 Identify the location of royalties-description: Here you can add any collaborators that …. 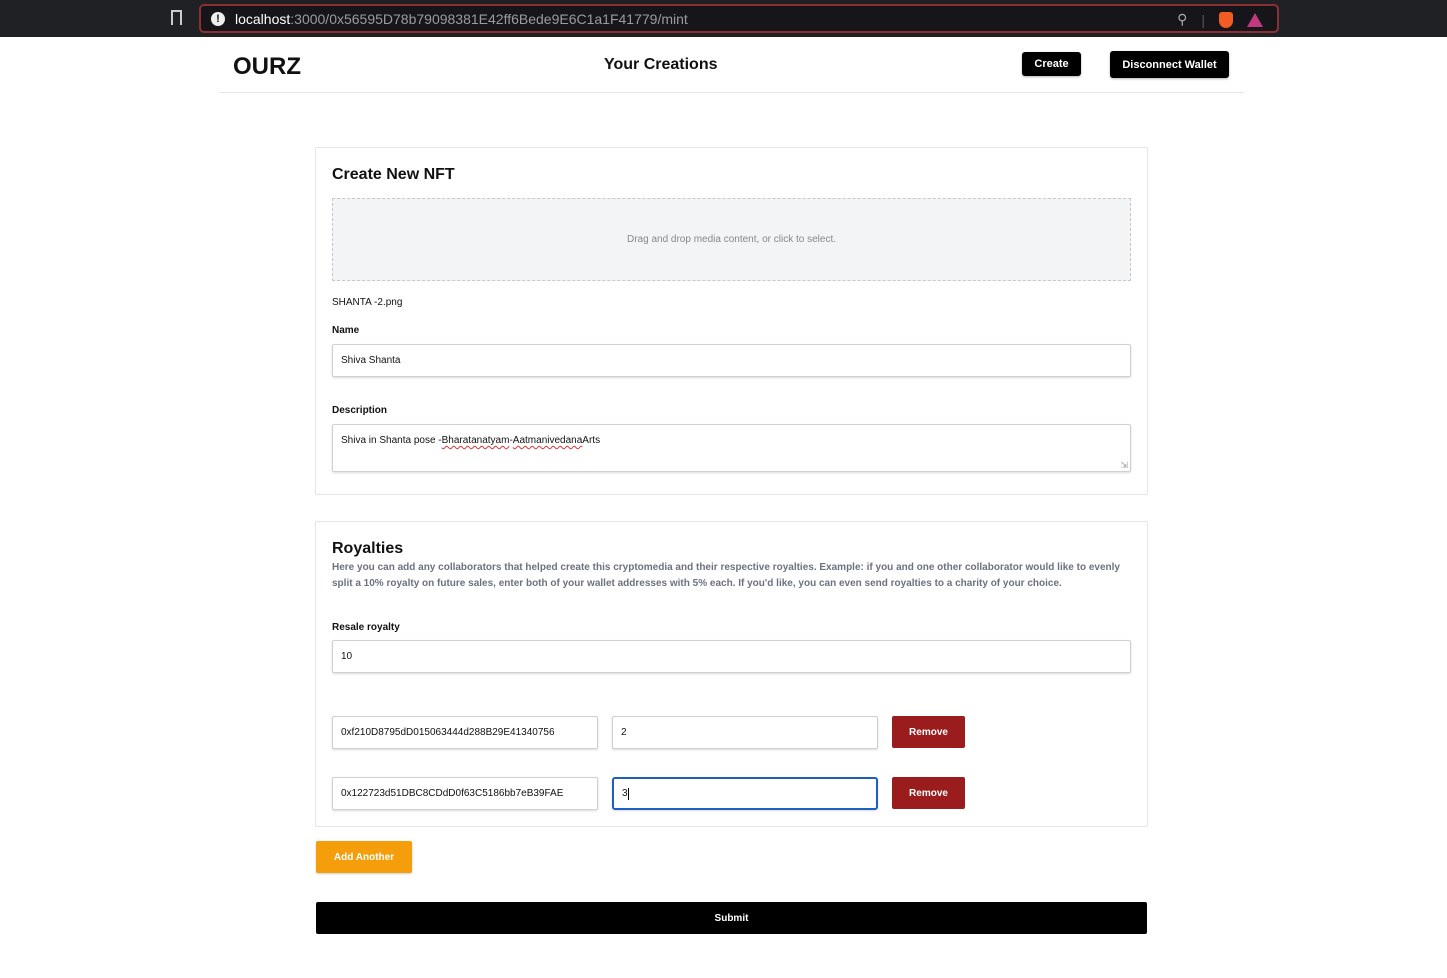
(726, 575).